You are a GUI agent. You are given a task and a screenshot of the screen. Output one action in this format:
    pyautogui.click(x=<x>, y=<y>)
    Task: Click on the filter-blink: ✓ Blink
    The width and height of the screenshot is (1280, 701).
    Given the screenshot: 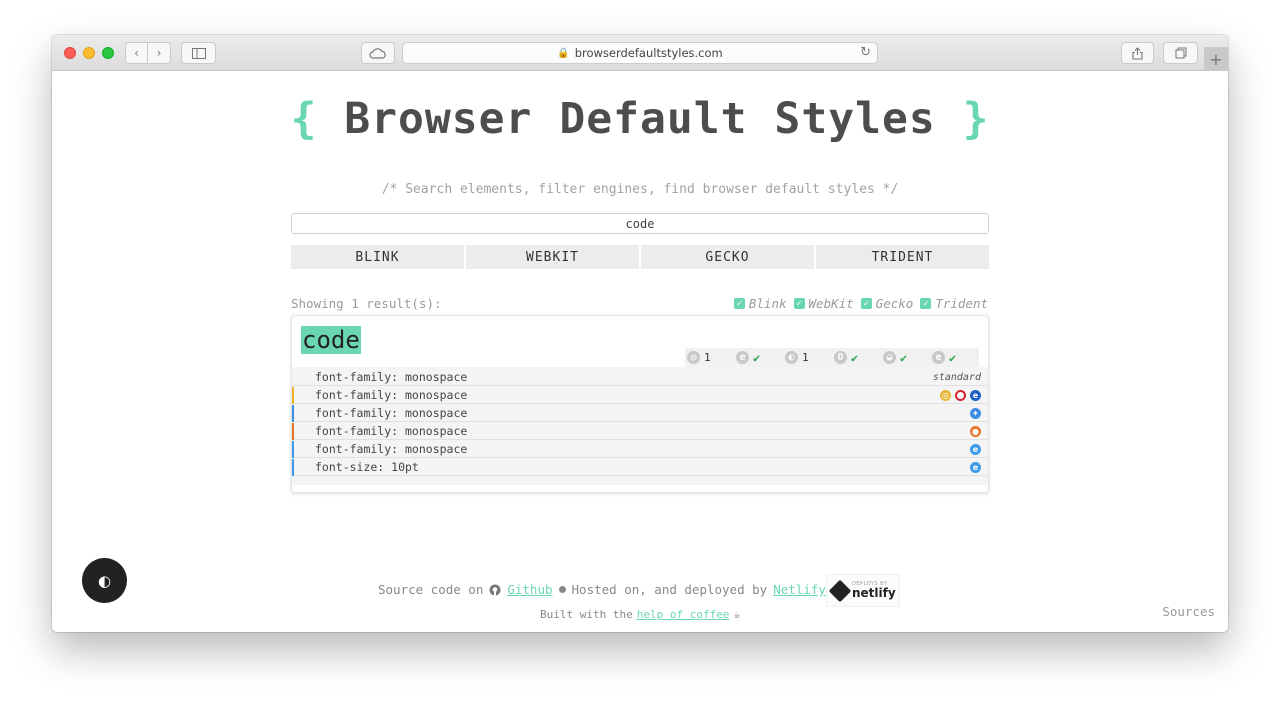 What is the action you would take?
    pyautogui.click(x=760, y=303)
    